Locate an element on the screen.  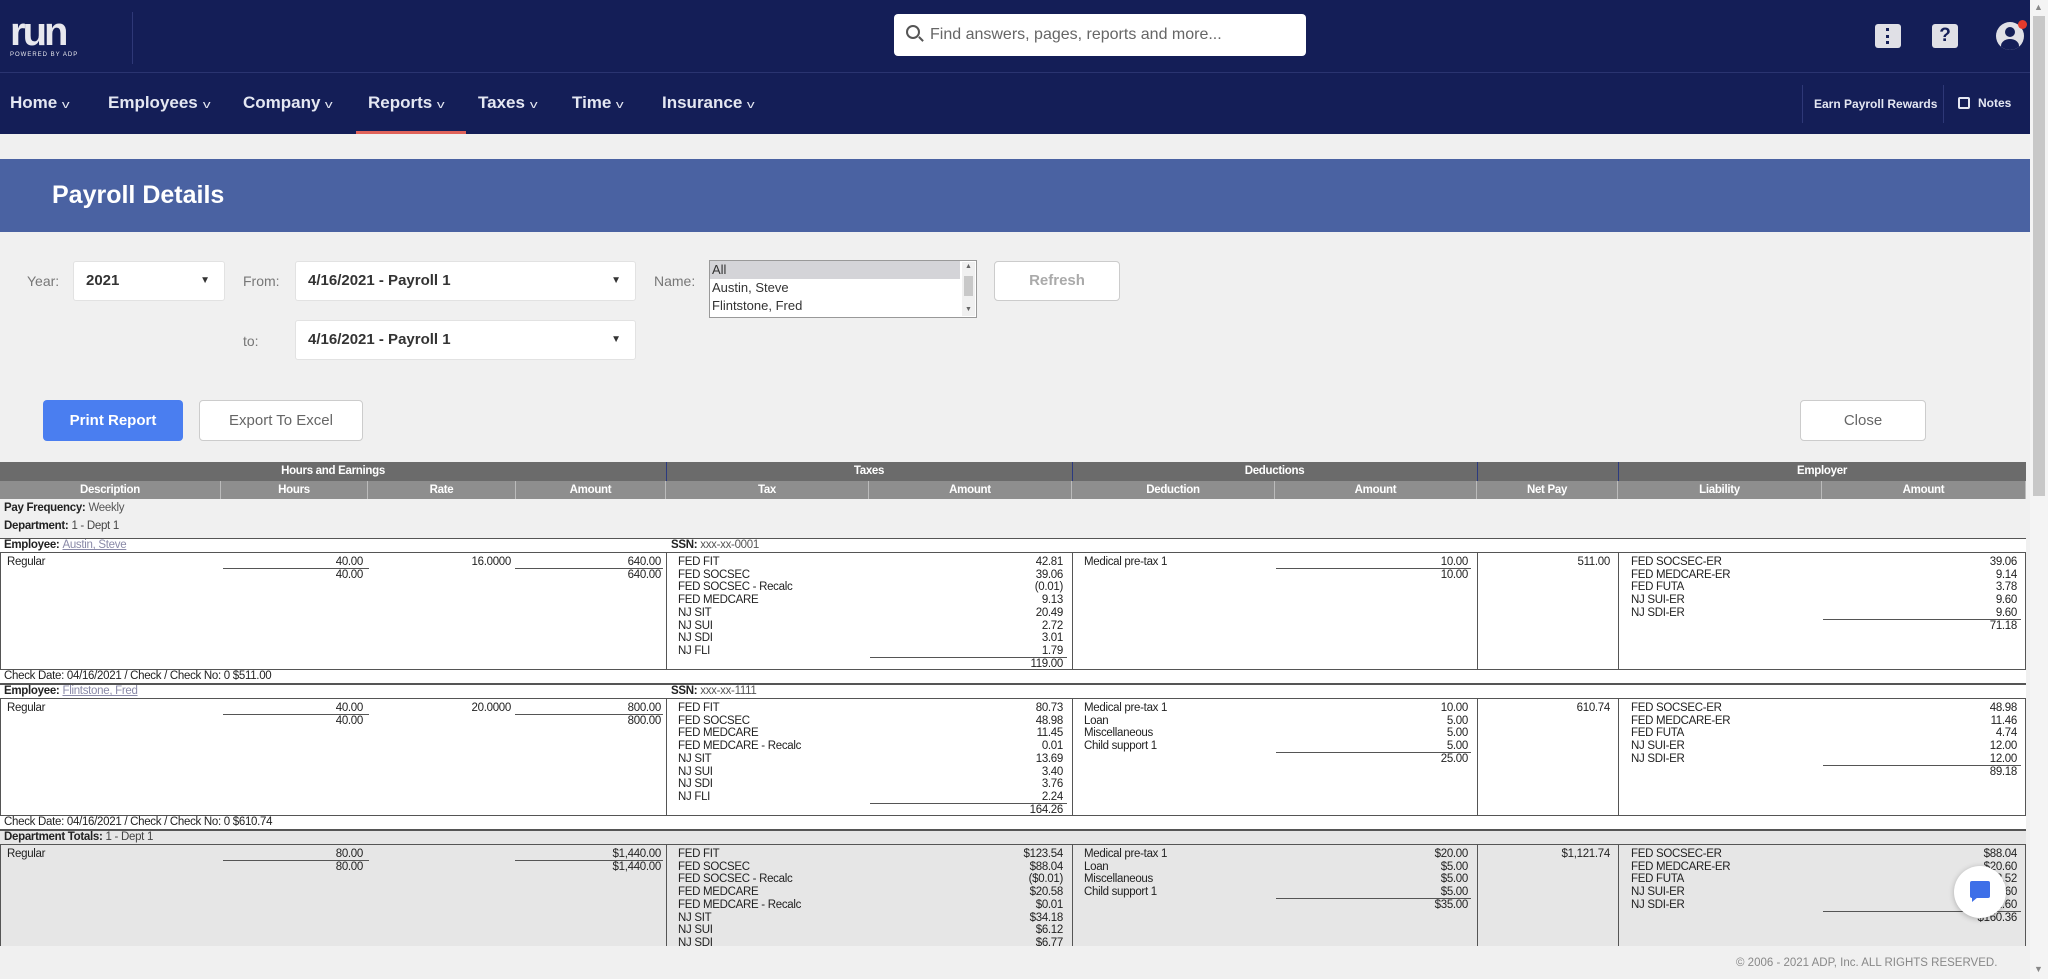
deduction-amount: 5.00 is located at coordinates (1457, 733).